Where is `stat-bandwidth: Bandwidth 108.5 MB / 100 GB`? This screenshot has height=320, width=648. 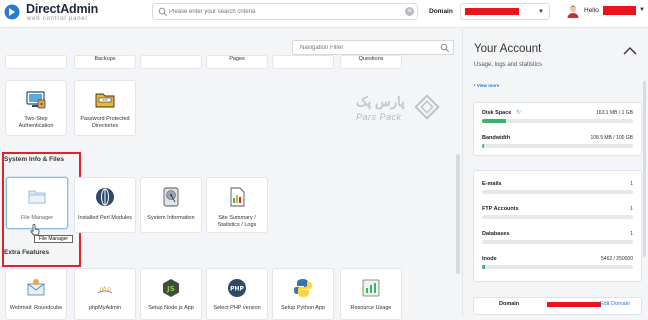 stat-bandwidth: Bandwidth 108.5 MB / 100 GB is located at coordinates (557, 143).